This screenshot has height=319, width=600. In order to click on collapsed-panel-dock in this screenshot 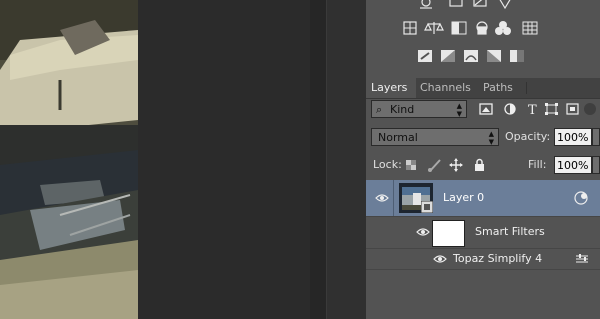, I will do `click(346, 159)`.